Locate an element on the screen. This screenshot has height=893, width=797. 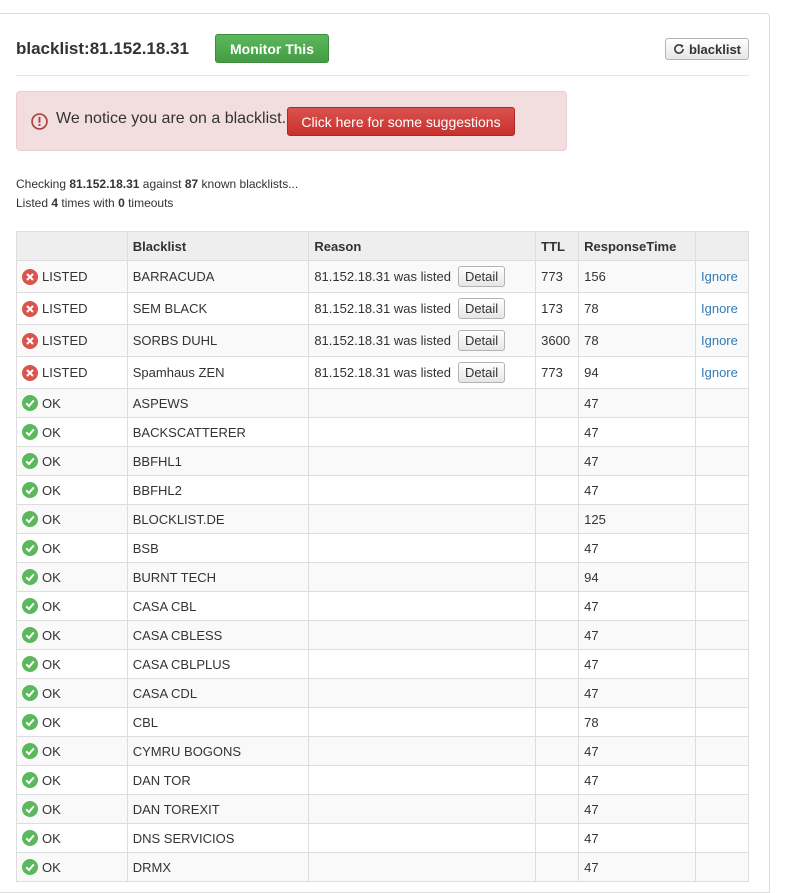
refresh-blacklist-button: blacklist is located at coordinates (707, 49).